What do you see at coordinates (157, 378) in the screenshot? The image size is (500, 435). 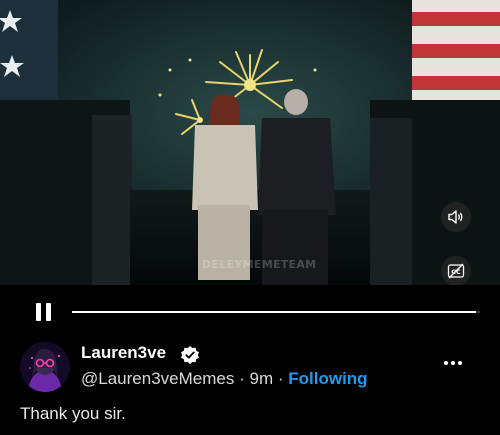 I see `user-handle: @Lauren3veMemes` at bounding box center [157, 378].